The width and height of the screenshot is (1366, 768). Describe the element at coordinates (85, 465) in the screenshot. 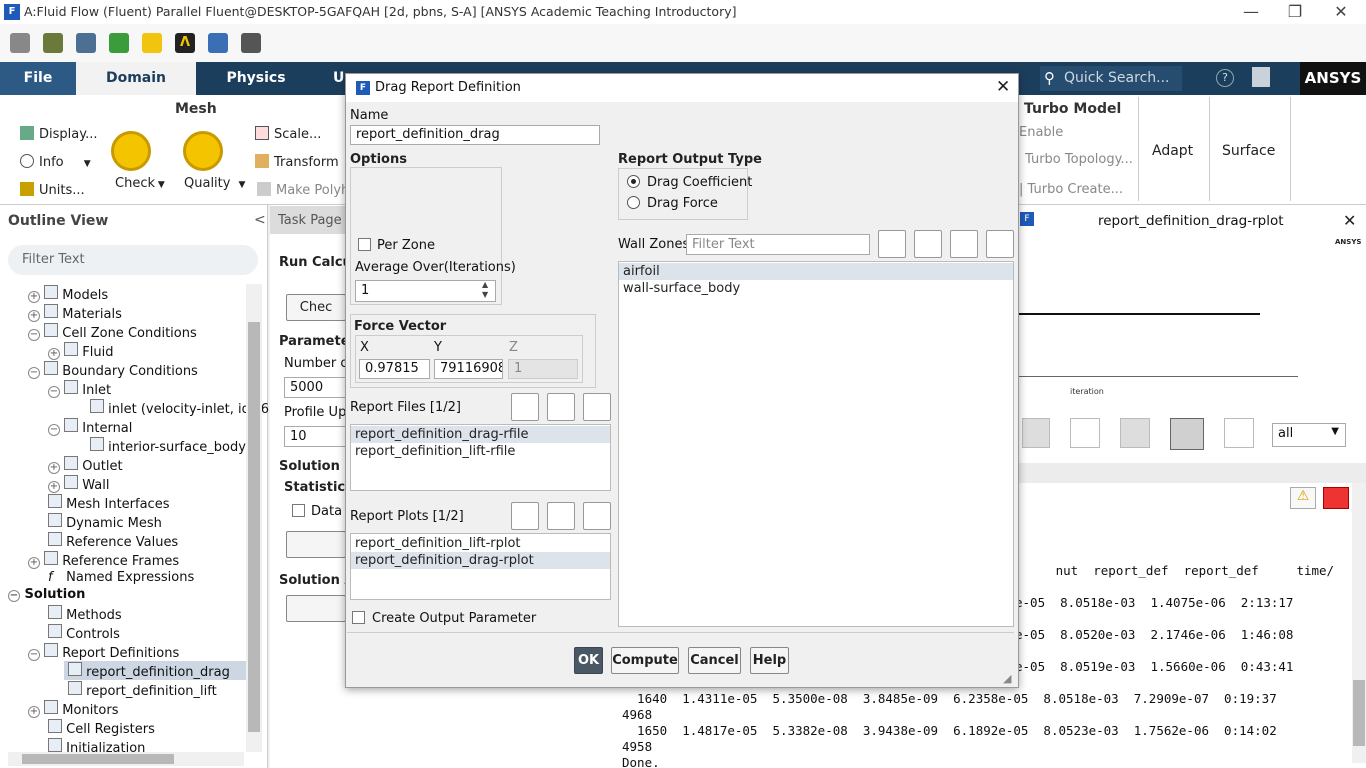

I see `tree-item-outlet: + Outlet` at that location.